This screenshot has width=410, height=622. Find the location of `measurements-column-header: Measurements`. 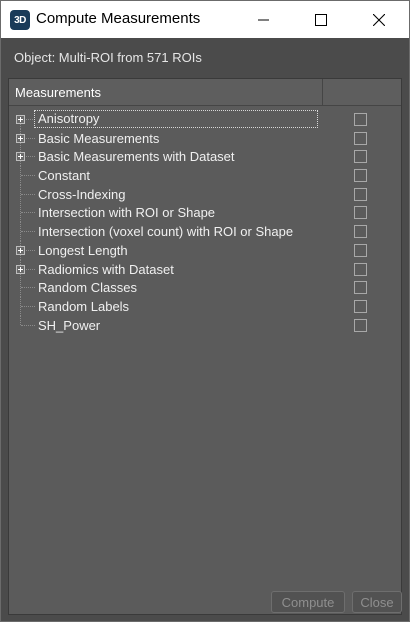

measurements-column-header: Measurements is located at coordinates (58, 92).